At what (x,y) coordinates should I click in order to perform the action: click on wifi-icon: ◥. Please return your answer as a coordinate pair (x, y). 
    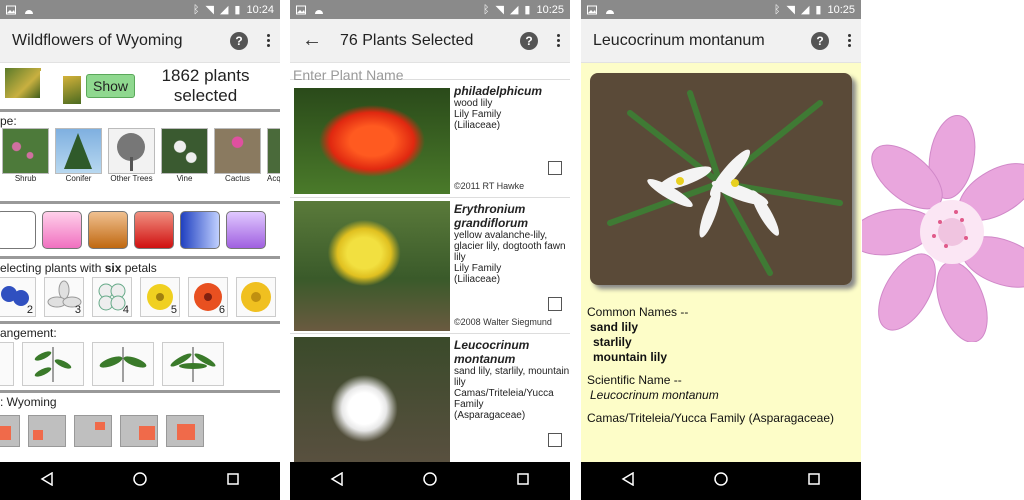
    Looking at the image, I should click on (209, 10).